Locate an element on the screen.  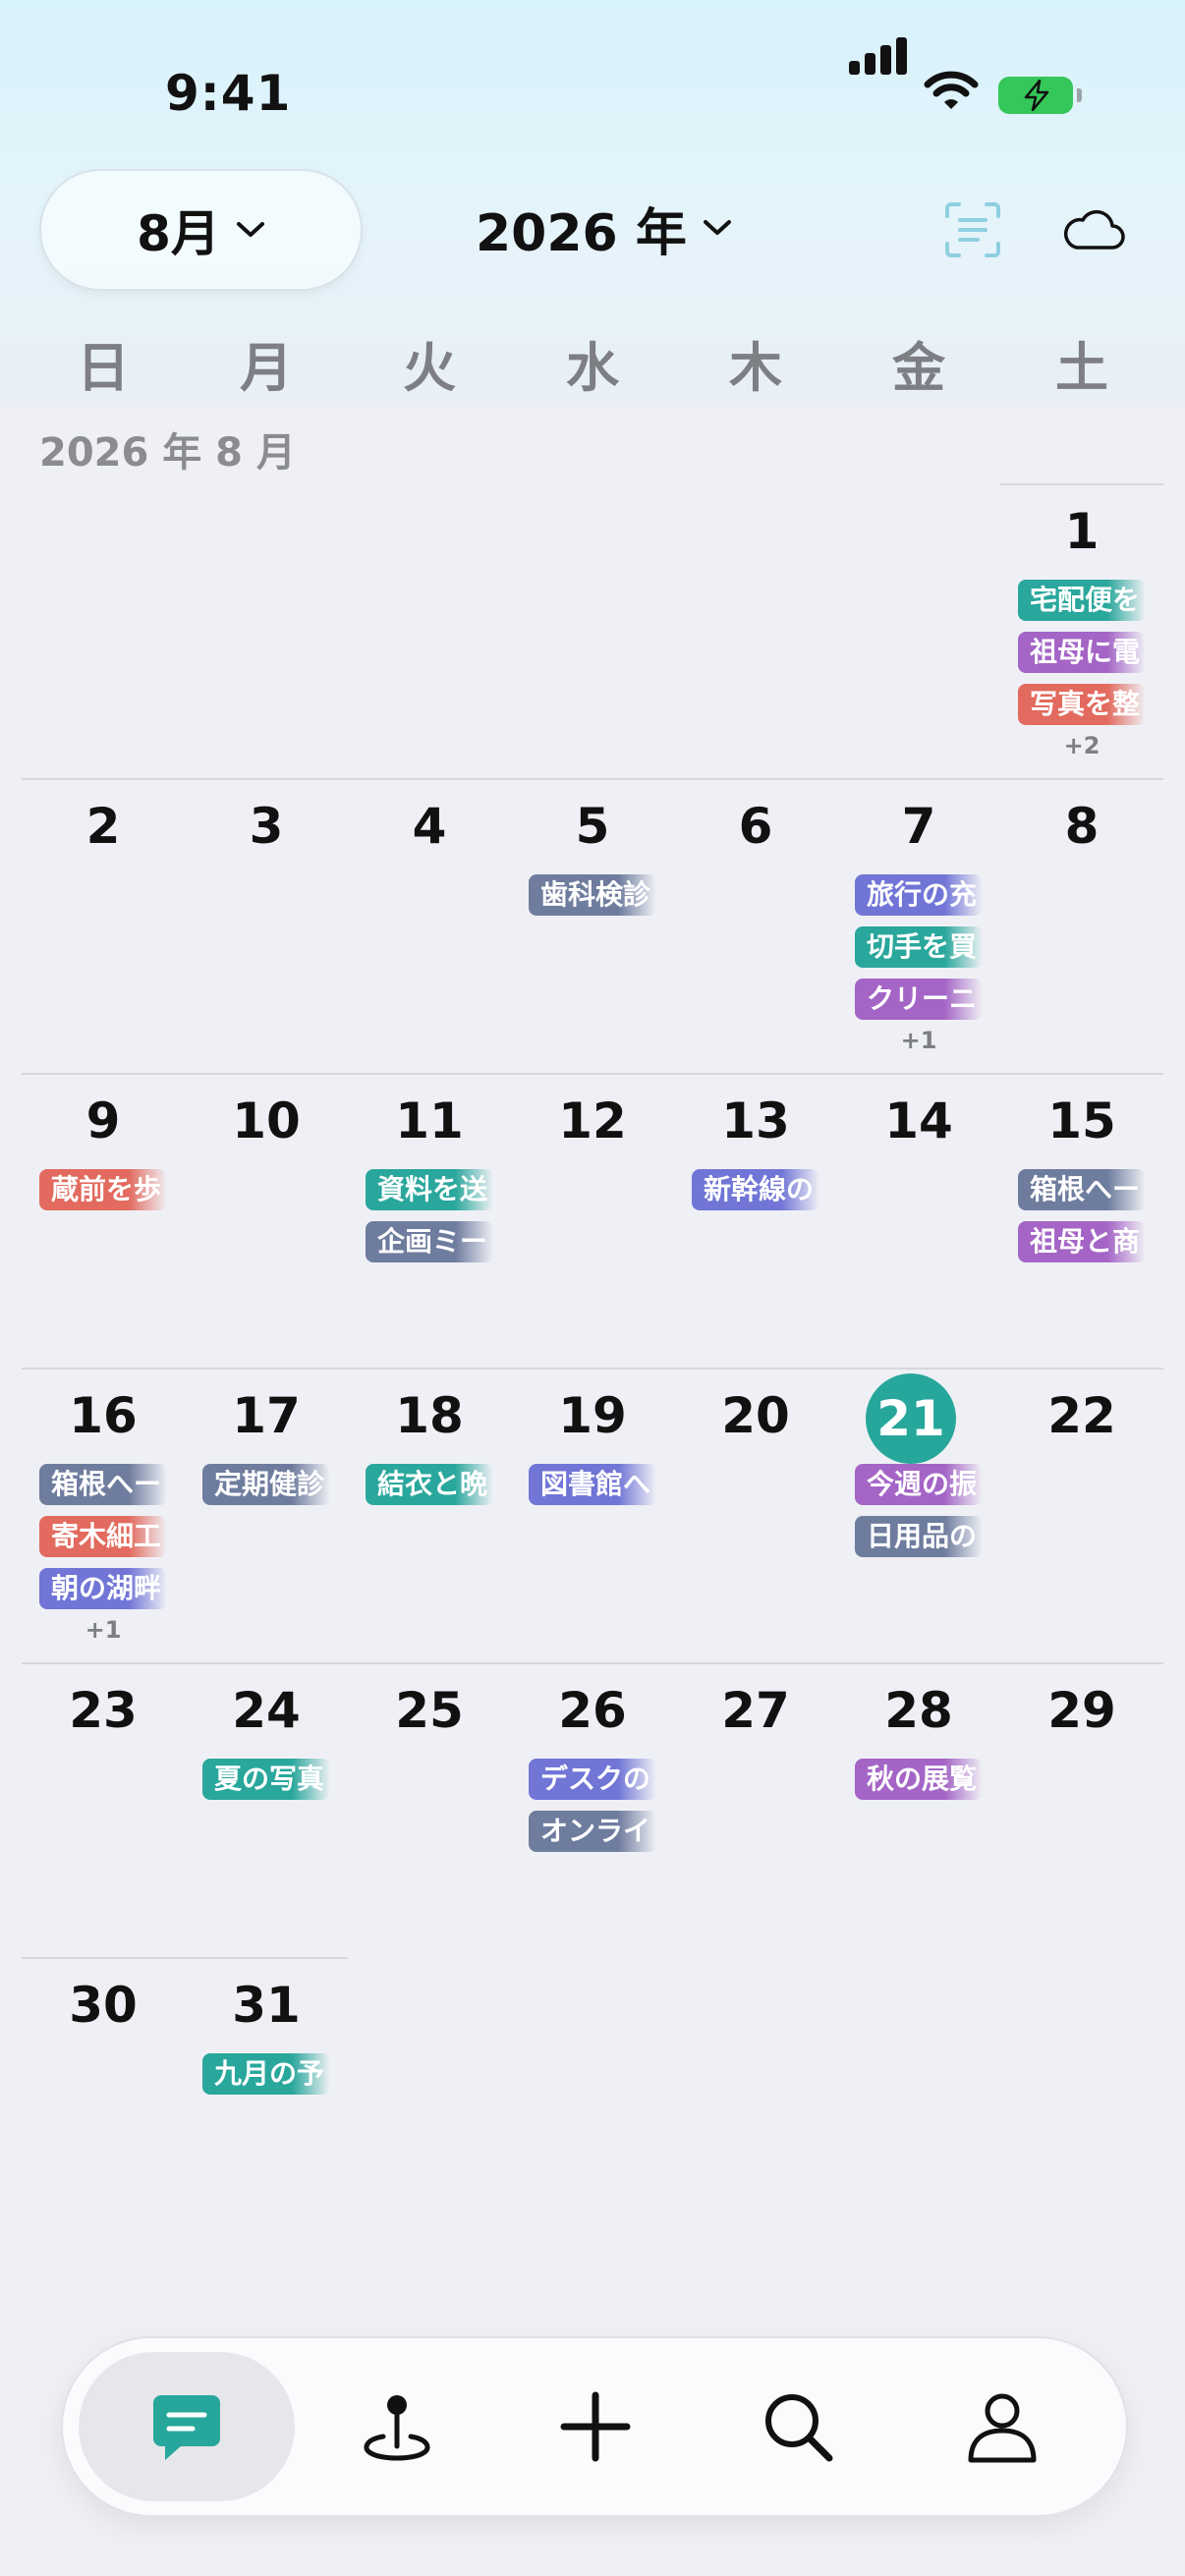
year-selector-label: 2026 年 is located at coordinates (581, 233).